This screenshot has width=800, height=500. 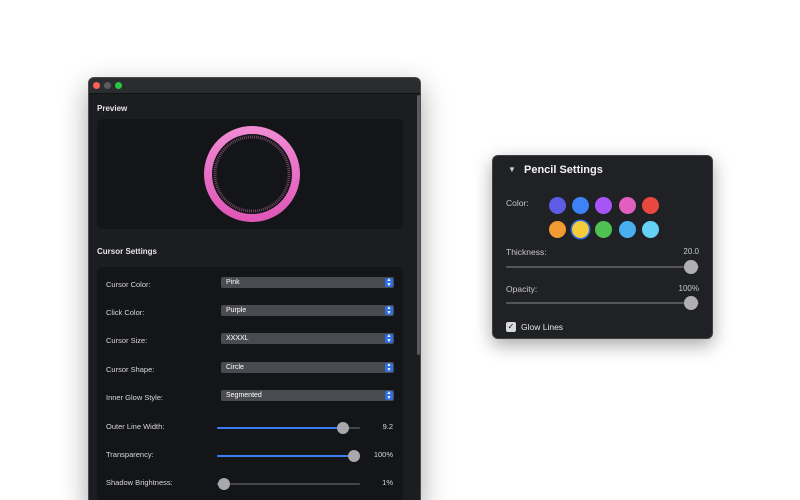 What do you see at coordinates (236, 310) in the screenshot?
I see `popup-value: Purple` at bounding box center [236, 310].